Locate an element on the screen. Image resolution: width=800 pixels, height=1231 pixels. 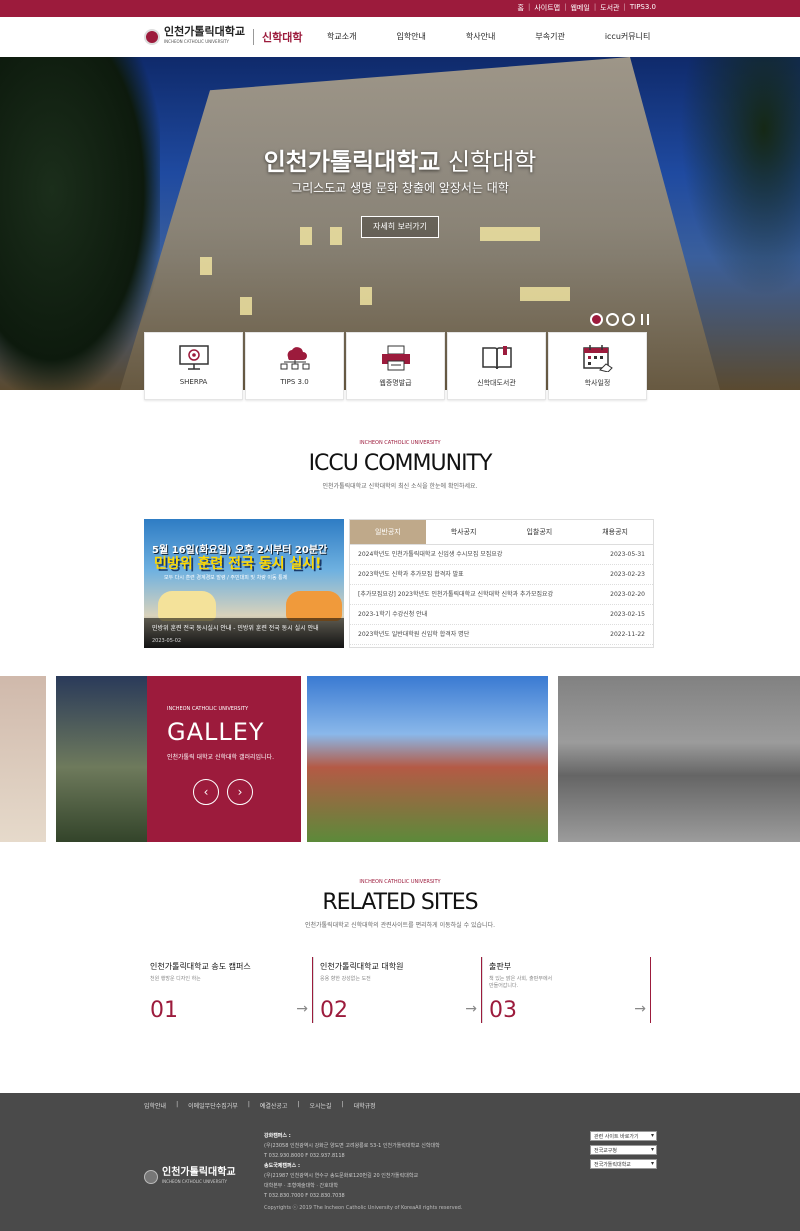
quick-link-certificate: 웹증명발급 is located at coordinates (395, 366).